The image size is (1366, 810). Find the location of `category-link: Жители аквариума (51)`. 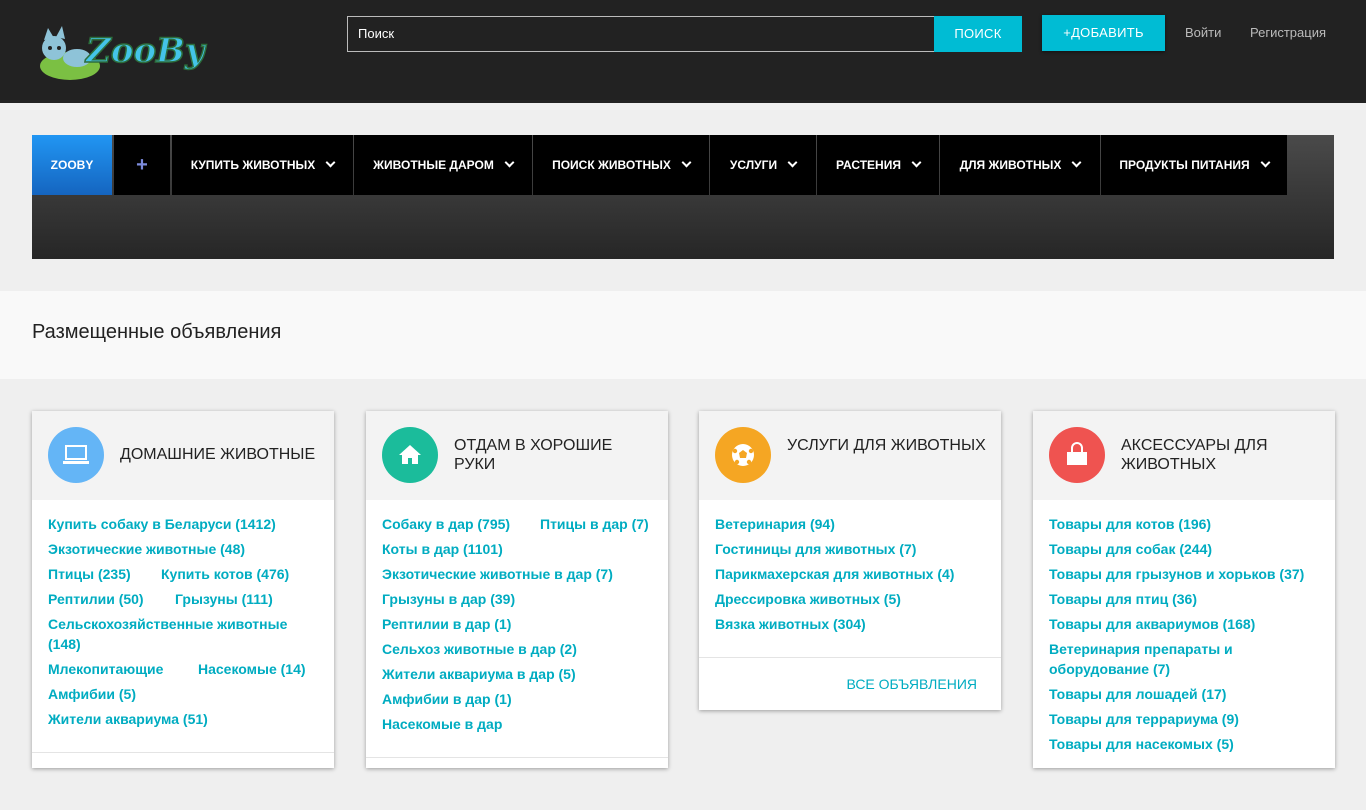

category-link: Жители аквариума (51) is located at coordinates (128, 719).